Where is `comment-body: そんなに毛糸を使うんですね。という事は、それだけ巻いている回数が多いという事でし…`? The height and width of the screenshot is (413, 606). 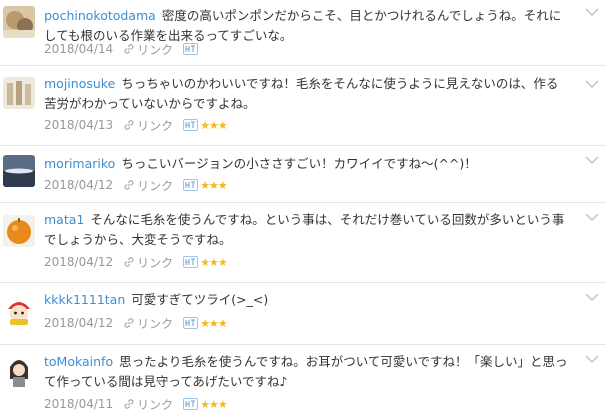
comment-body: そんなに毛糸を使うんですね。という事は、それだけ巻いている回数が多いという事でし… is located at coordinates (304, 229).